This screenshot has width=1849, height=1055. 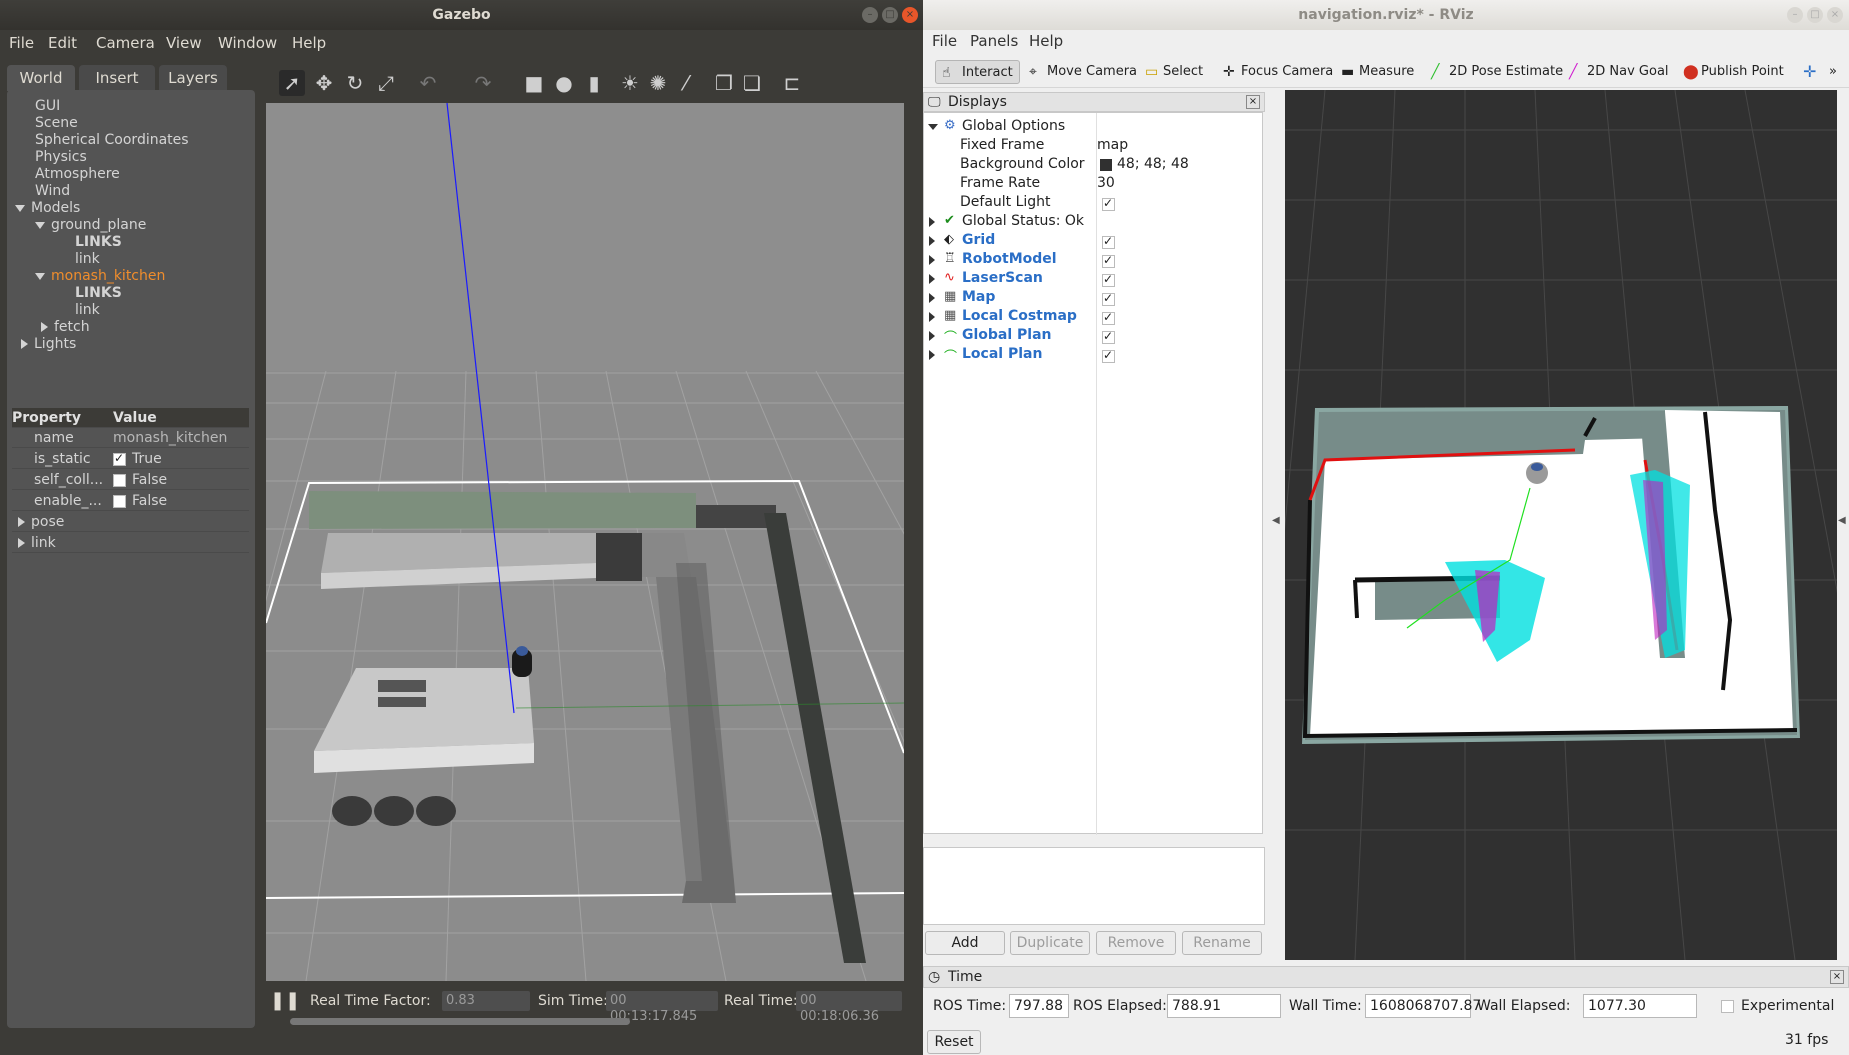 What do you see at coordinates (724, 83) in the screenshot?
I see `copy-icon: ❐` at bounding box center [724, 83].